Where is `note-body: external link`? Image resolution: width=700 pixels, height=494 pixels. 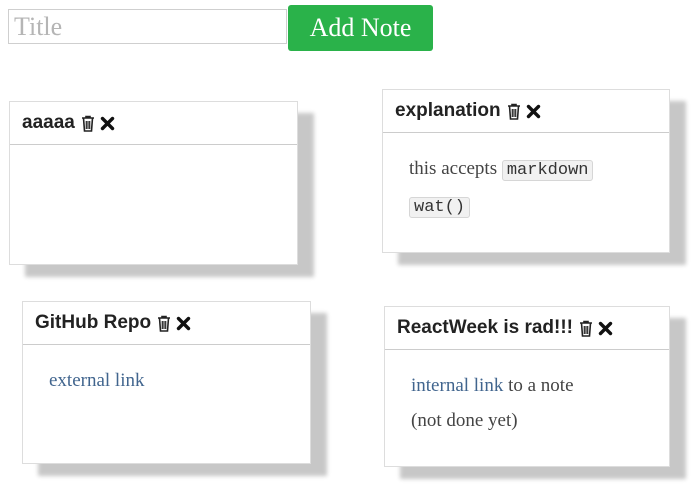 note-body: external link is located at coordinates (166, 380).